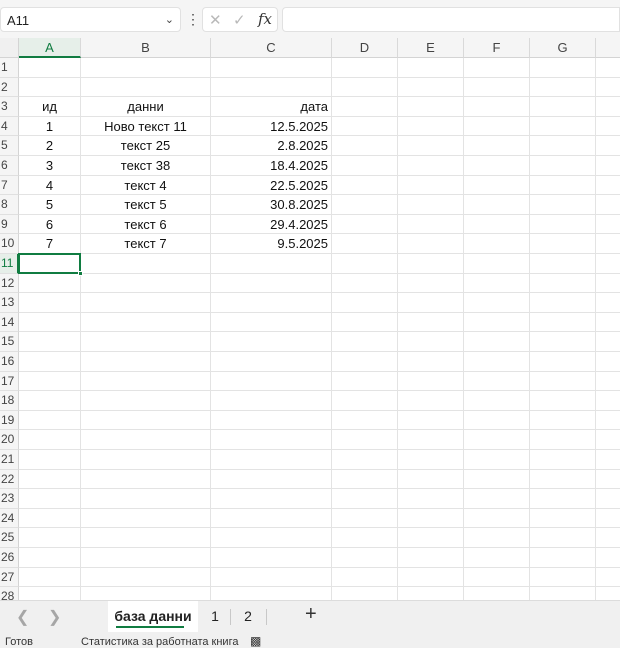 Image resolution: width=620 pixels, height=648 pixels. Describe the element at coordinates (497, 558) in the screenshot. I see `cell-f26` at that location.